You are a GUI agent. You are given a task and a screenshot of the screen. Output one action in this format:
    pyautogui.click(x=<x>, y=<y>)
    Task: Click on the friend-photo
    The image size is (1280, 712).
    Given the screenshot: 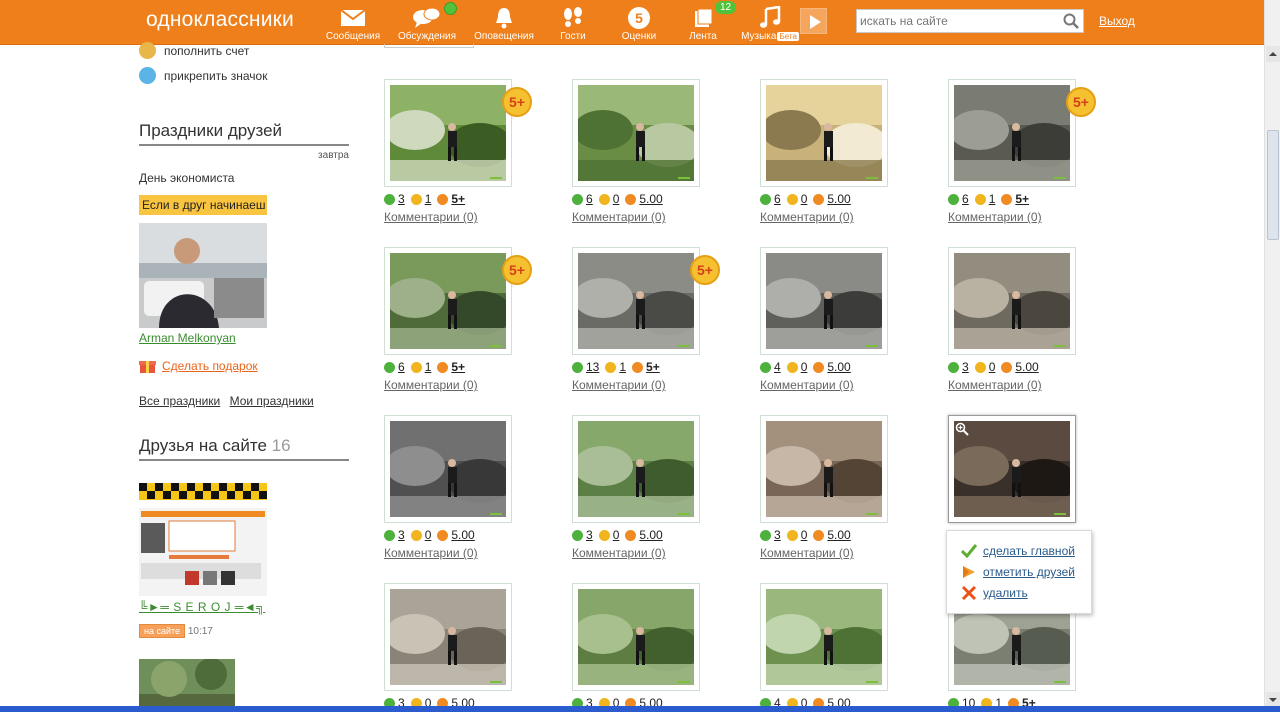 What is the action you would take?
    pyautogui.click(x=203, y=275)
    